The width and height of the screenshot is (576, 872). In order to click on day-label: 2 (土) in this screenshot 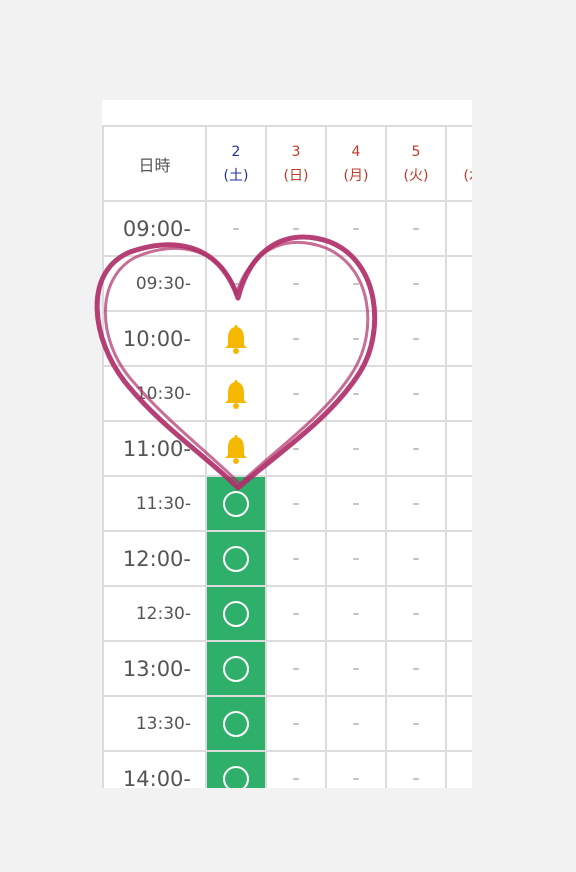, I will do `click(236, 164)`.